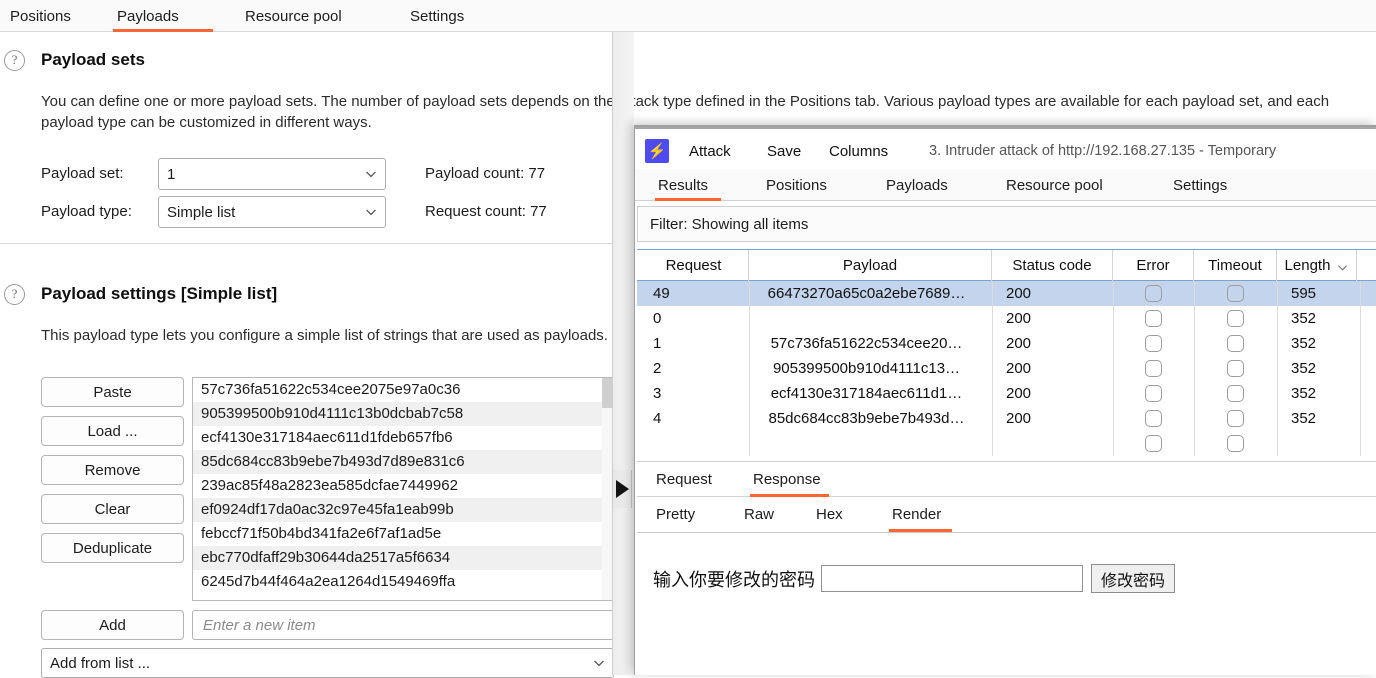 This screenshot has width=1376, height=678. Describe the element at coordinates (112, 470) in the screenshot. I see `remove-button: Remove` at that location.